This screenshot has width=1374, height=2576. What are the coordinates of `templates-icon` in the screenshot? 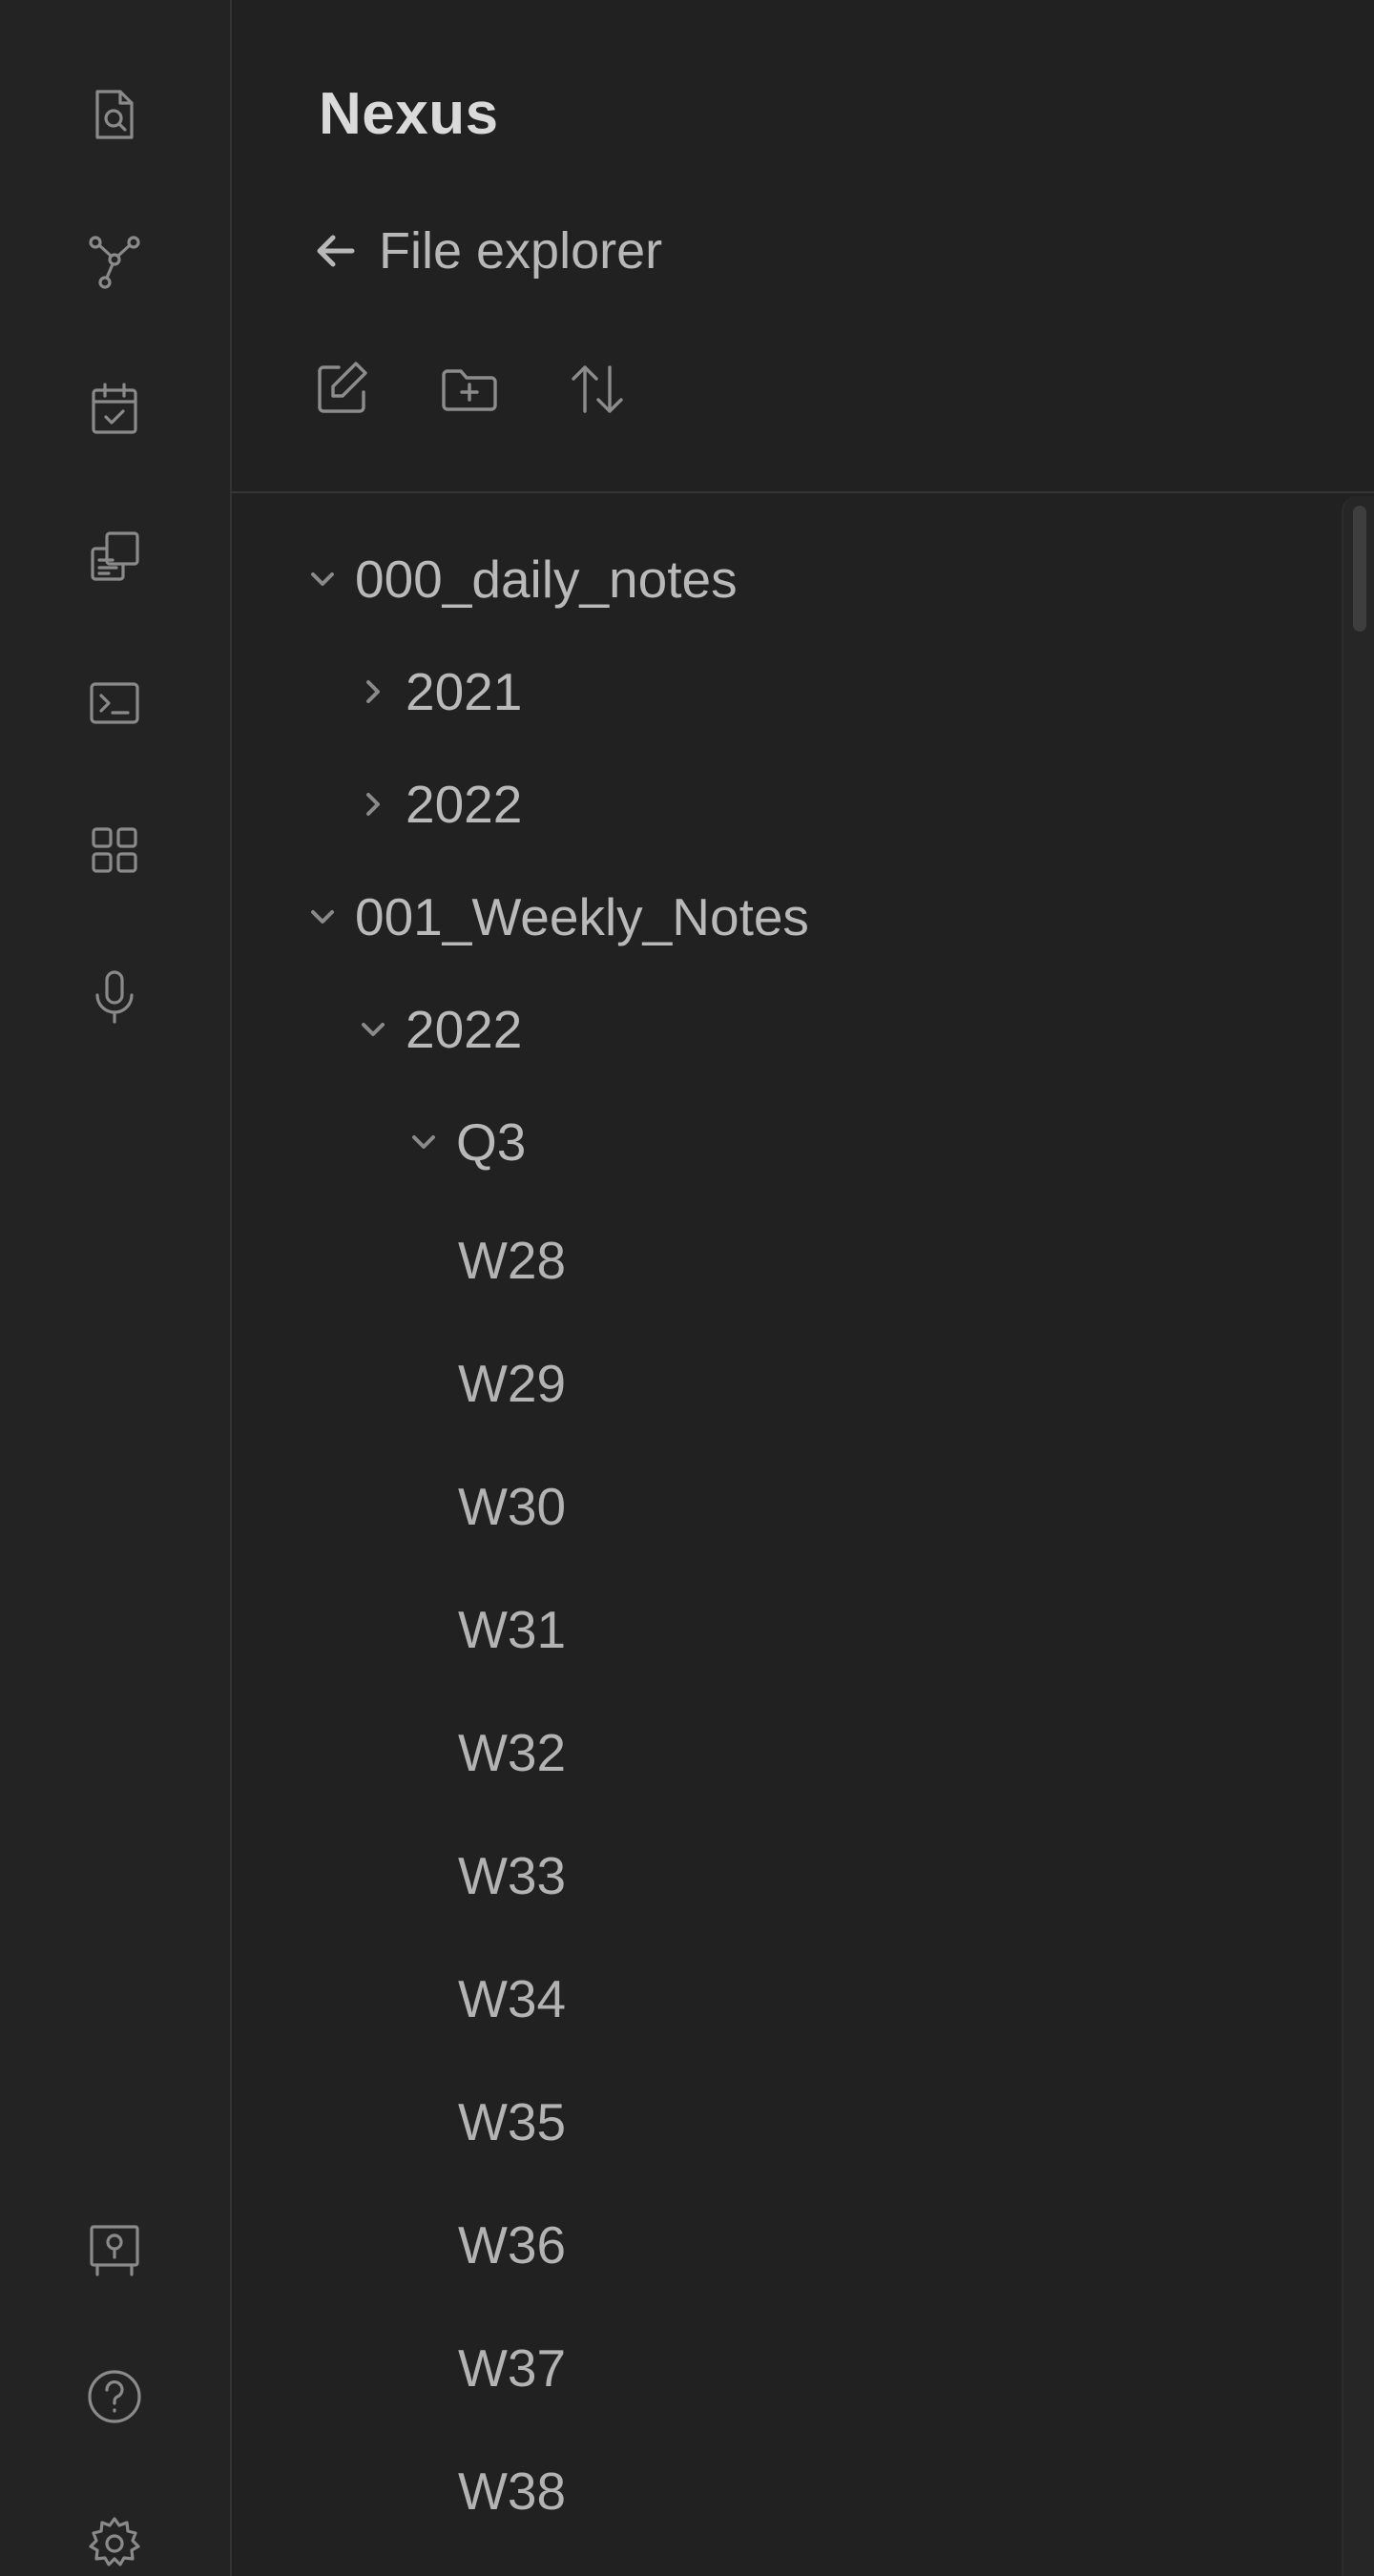 It's located at (114, 556).